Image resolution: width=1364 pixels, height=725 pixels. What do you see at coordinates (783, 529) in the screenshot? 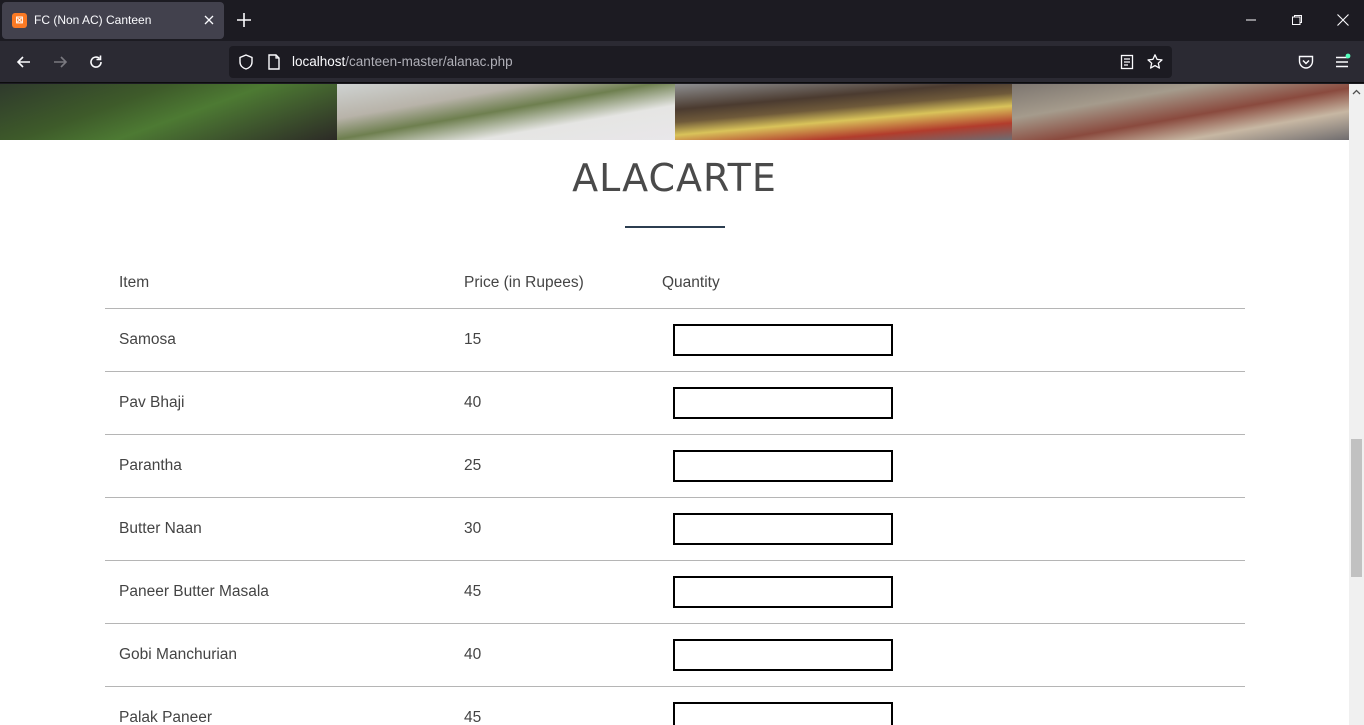
I see `quantity-input-butter-naan` at bounding box center [783, 529].